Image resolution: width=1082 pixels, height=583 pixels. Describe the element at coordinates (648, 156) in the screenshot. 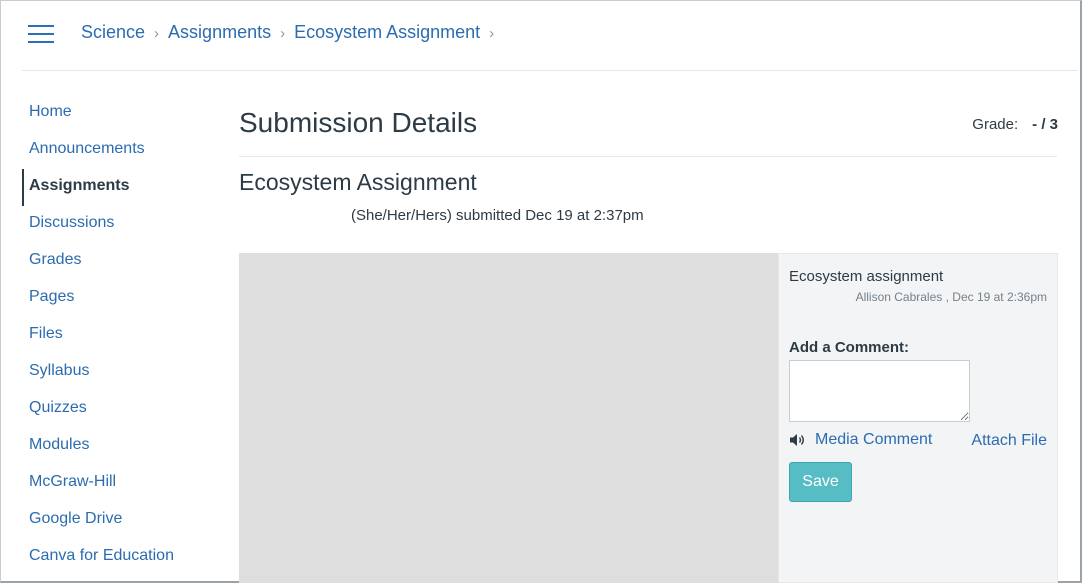

I see `divider` at that location.